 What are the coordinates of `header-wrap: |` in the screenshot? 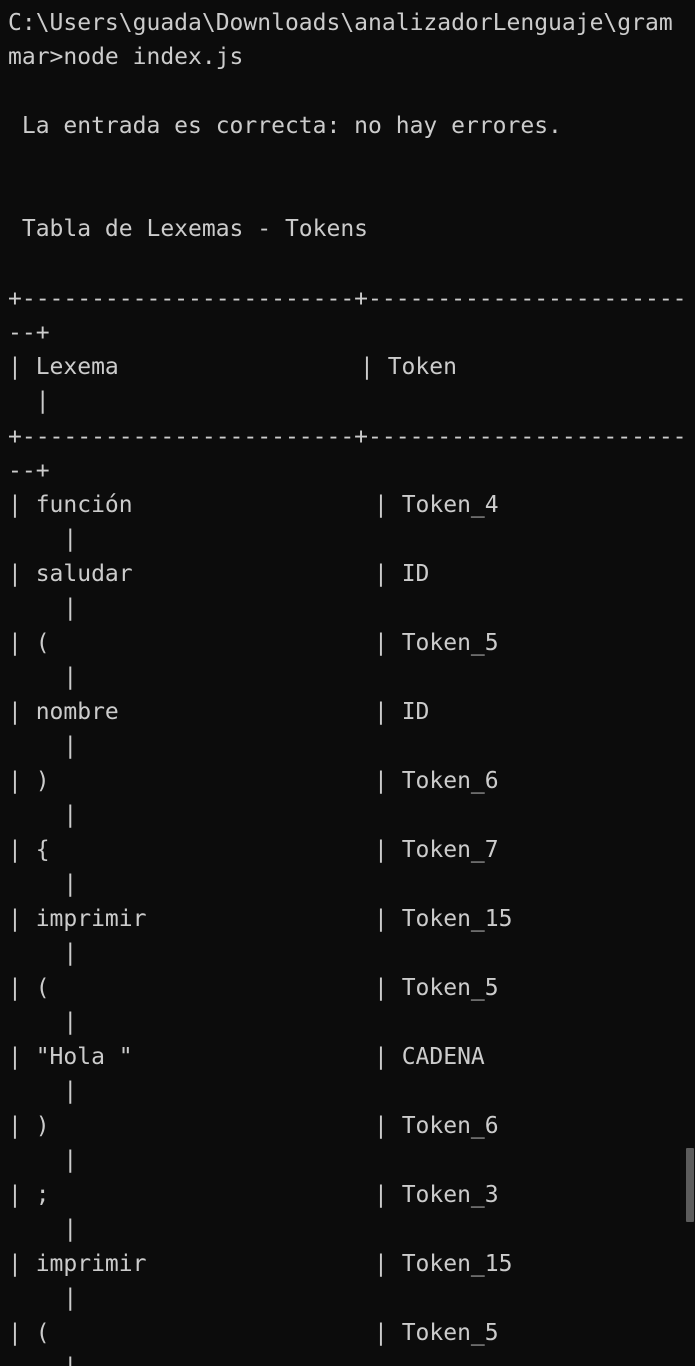 It's located at (29, 401).